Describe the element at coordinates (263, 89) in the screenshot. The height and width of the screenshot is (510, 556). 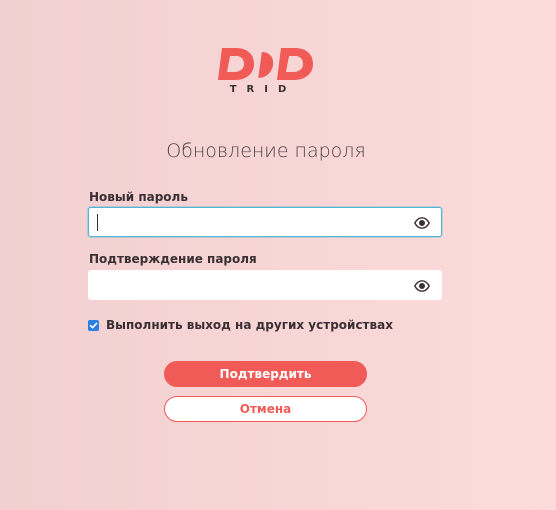
I see `logo-subtitle: TRID` at that location.